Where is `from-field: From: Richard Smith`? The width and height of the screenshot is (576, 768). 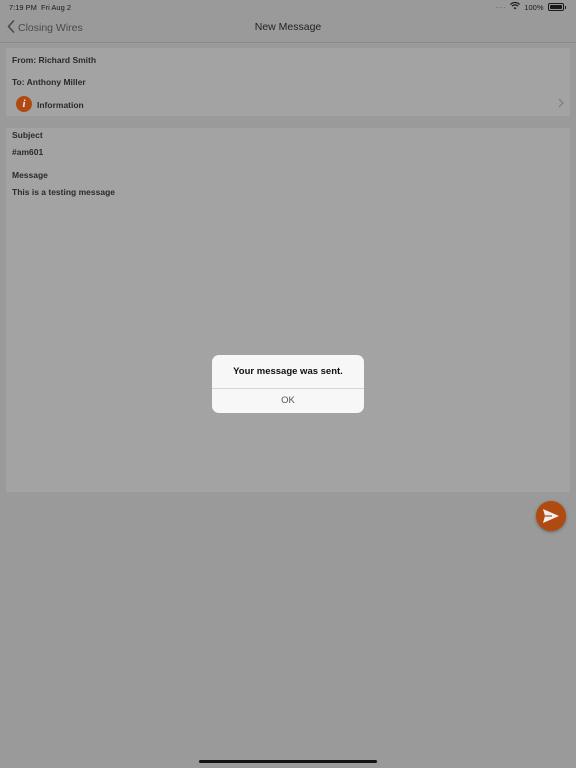
from-field: From: Richard Smith is located at coordinates (54, 60).